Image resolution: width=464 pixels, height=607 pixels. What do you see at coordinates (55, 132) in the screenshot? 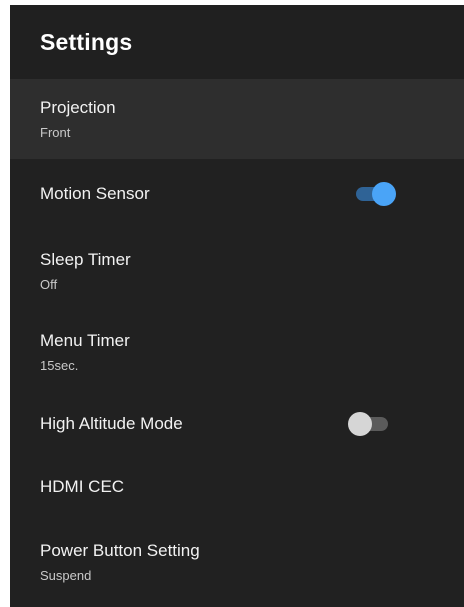
I see `setting-projection-value: Front` at bounding box center [55, 132].